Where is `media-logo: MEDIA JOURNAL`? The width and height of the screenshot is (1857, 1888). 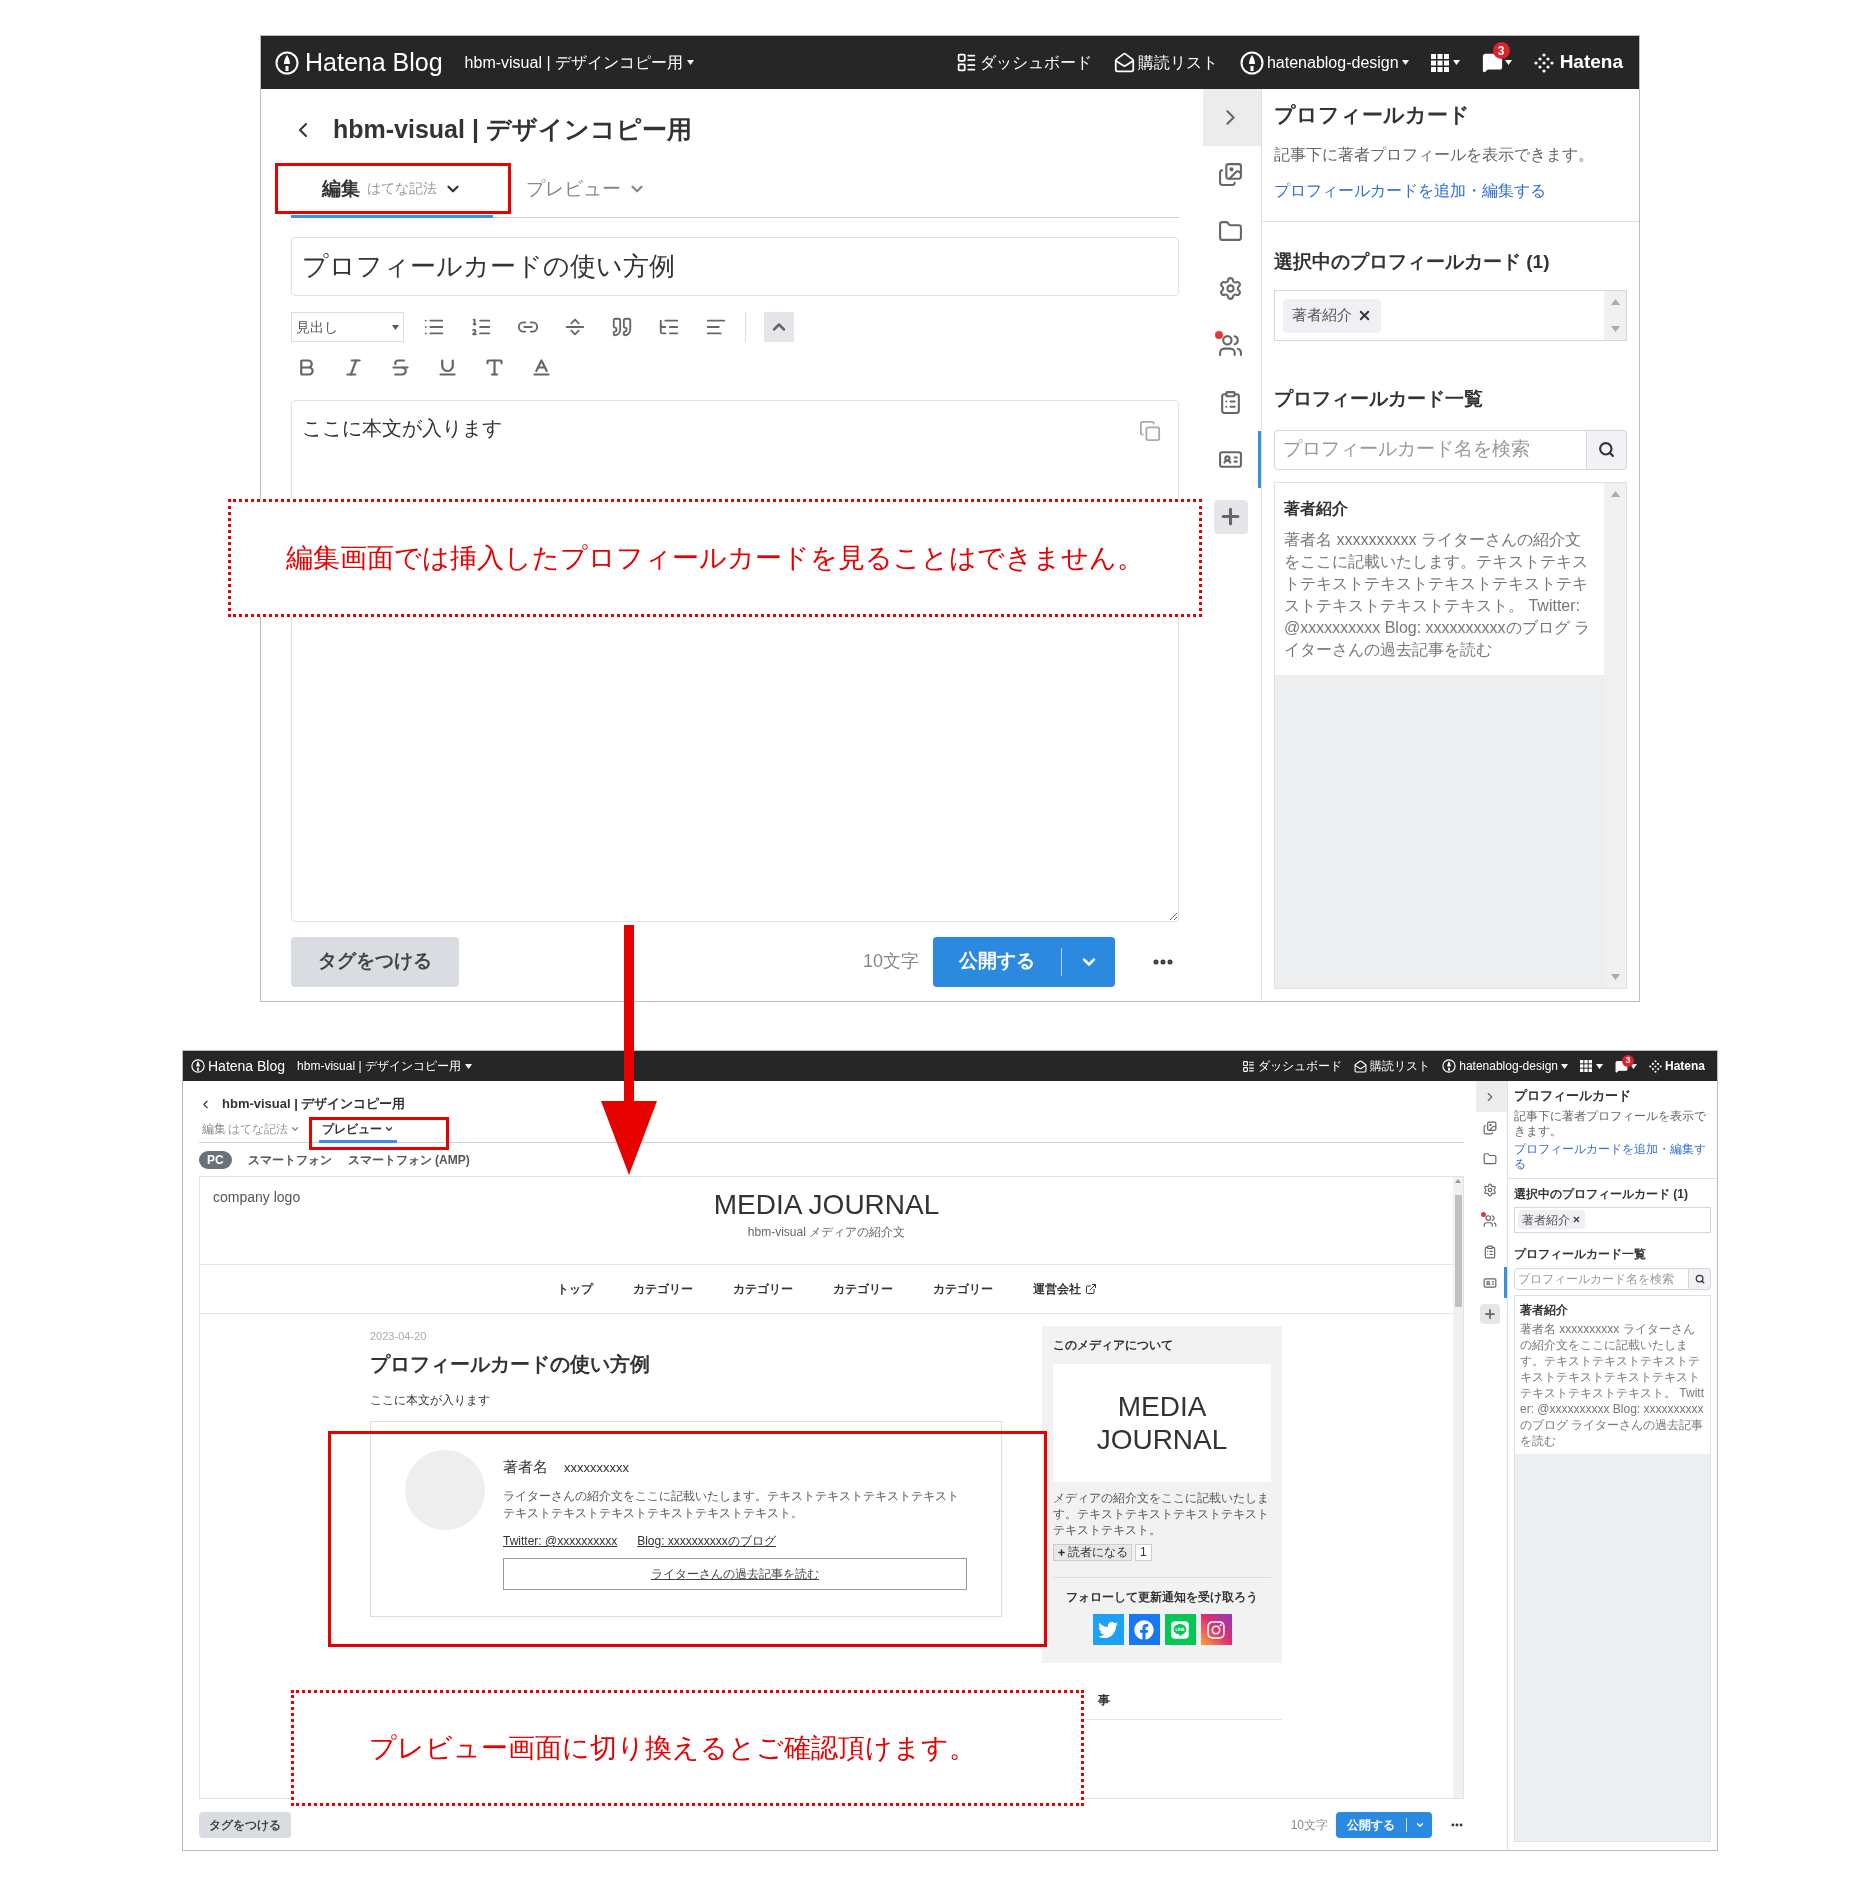 media-logo: MEDIA JOURNAL is located at coordinates (1162, 1423).